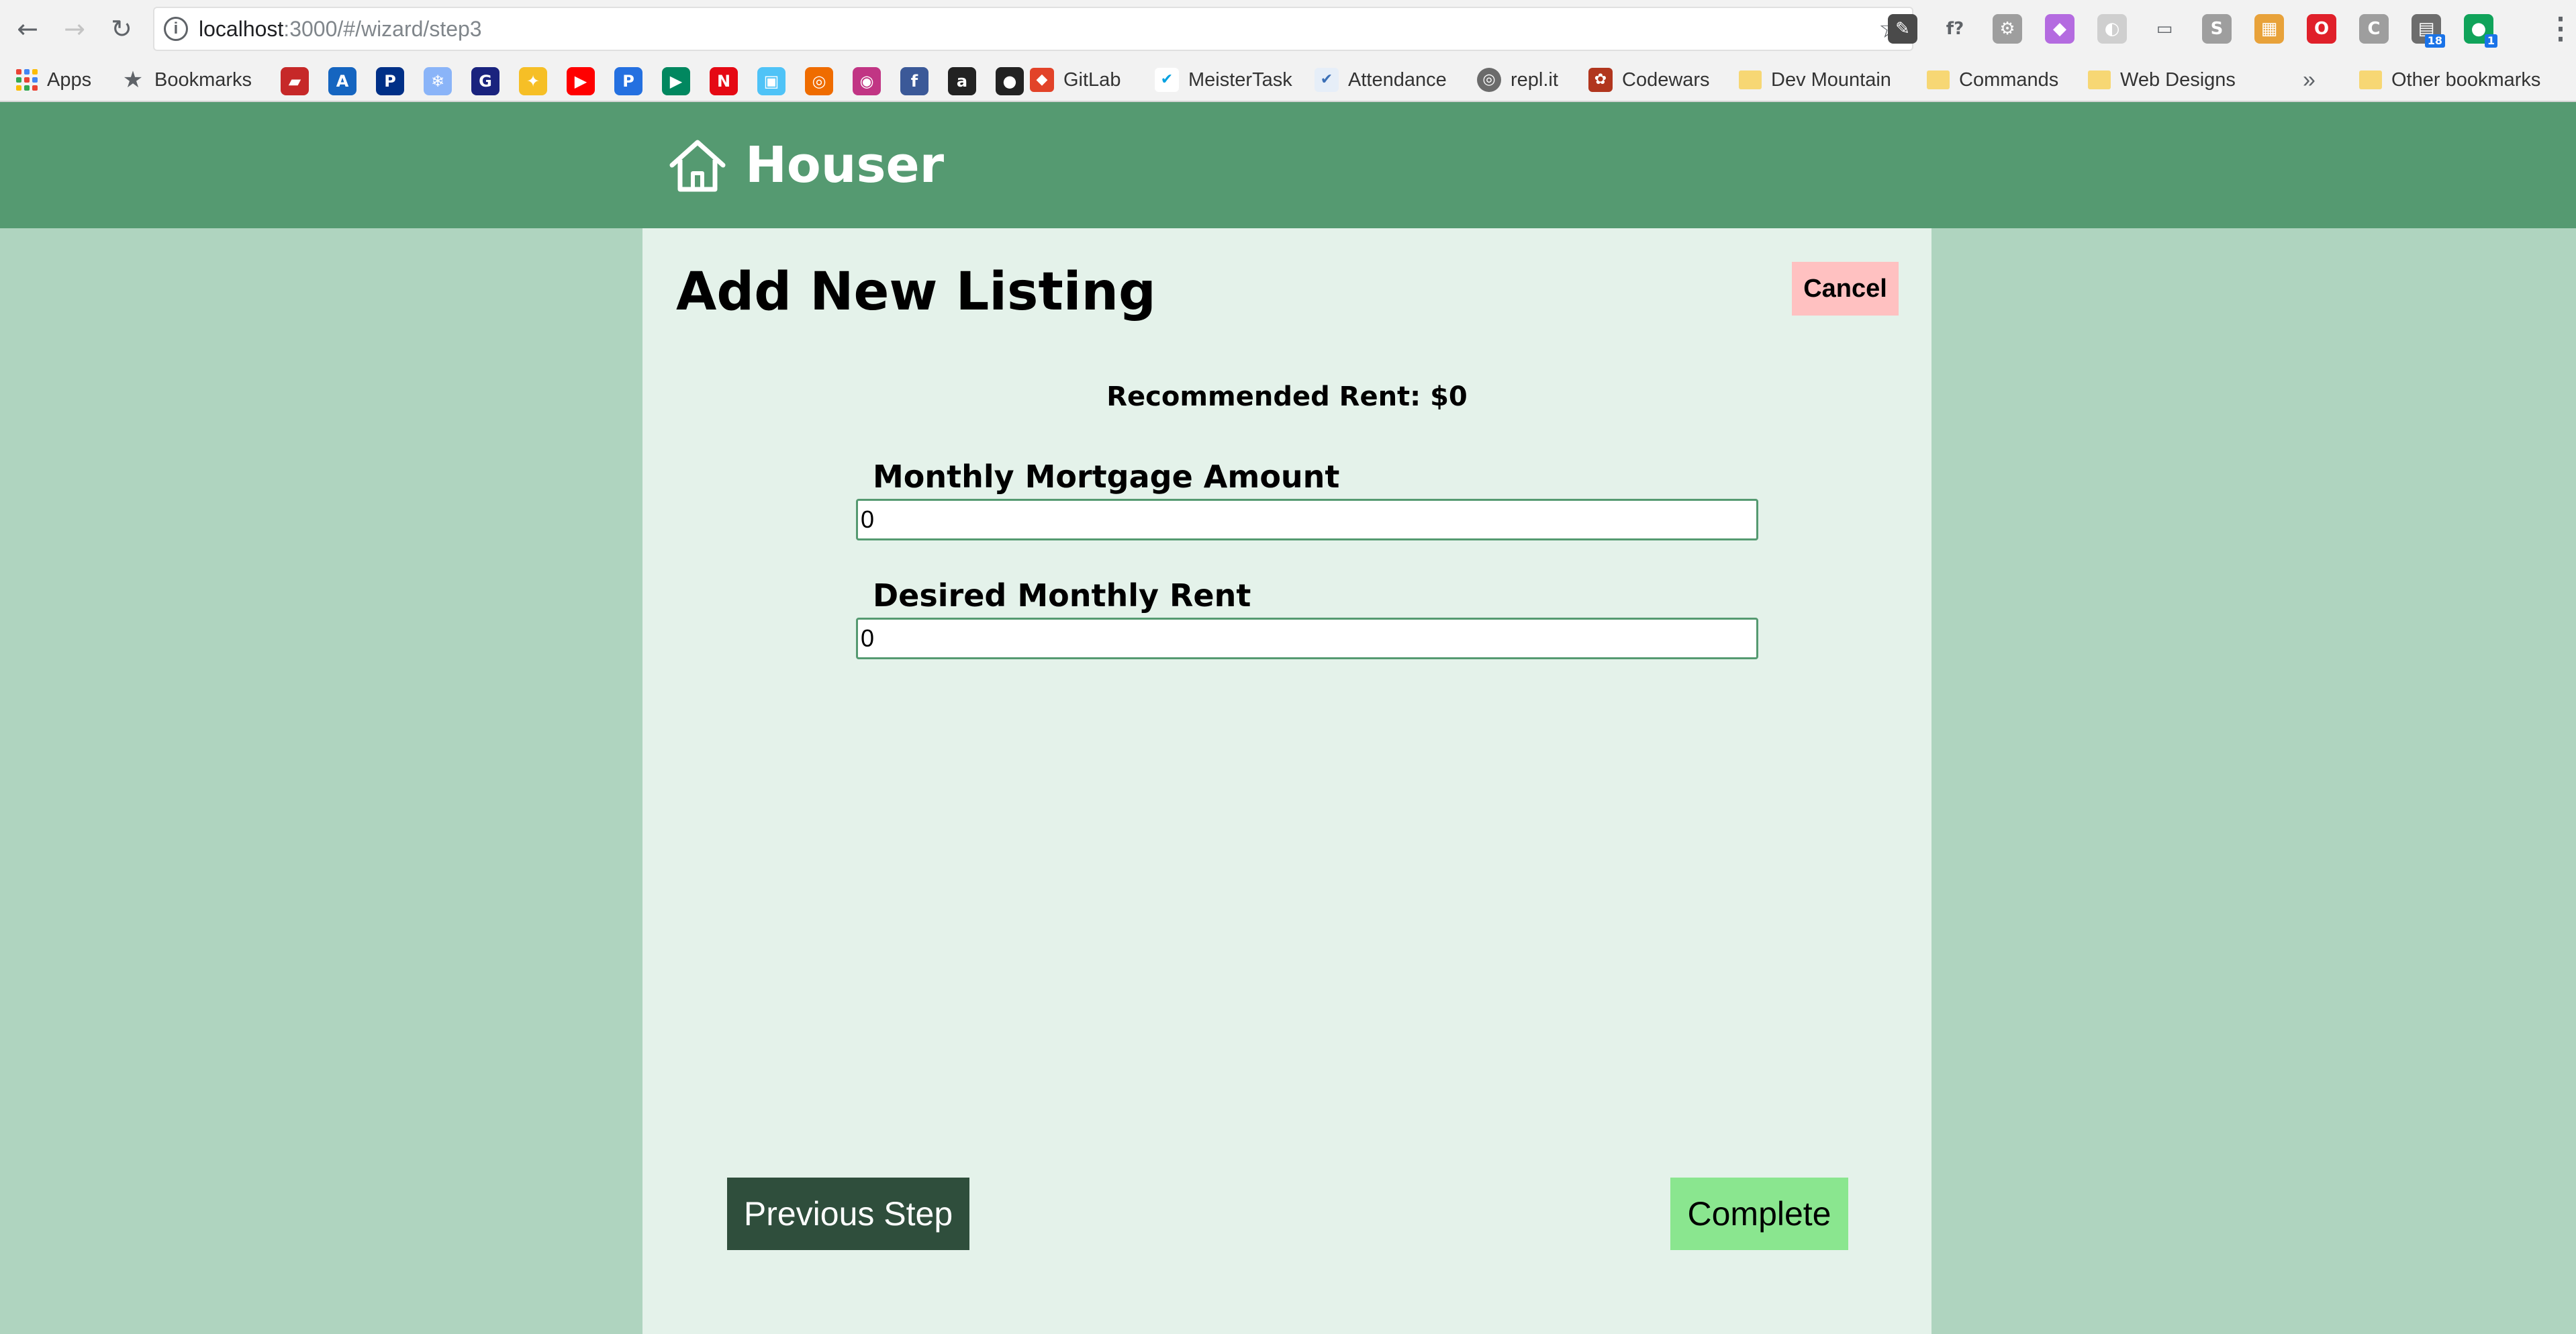  Describe the element at coordinates (2480, 31) in the screenshot. I see `chat-extension-icon: ● 1` at that location.